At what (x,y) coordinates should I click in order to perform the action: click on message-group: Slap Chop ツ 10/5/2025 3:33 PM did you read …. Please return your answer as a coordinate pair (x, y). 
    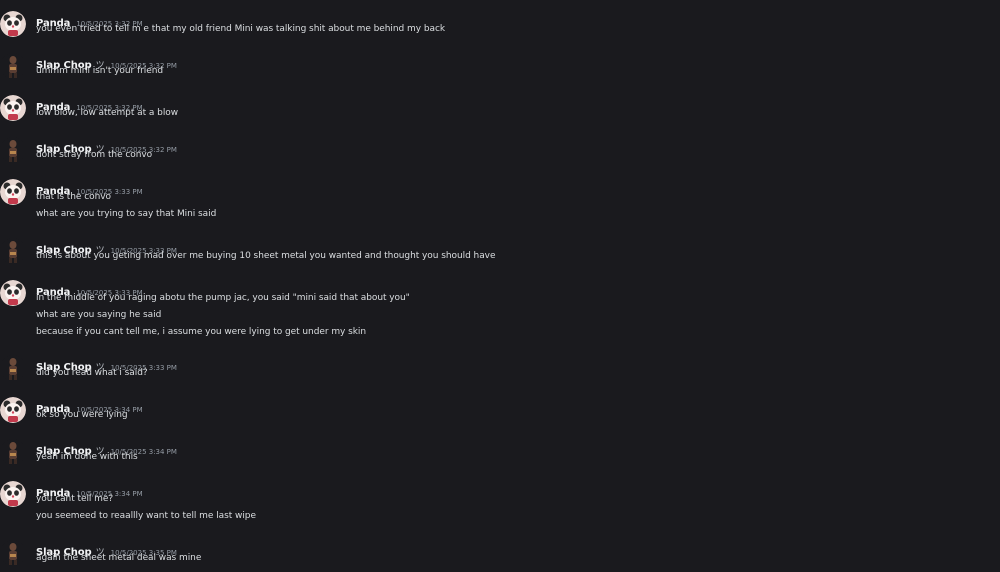
    Looking at the image, I should click on (500, 370).